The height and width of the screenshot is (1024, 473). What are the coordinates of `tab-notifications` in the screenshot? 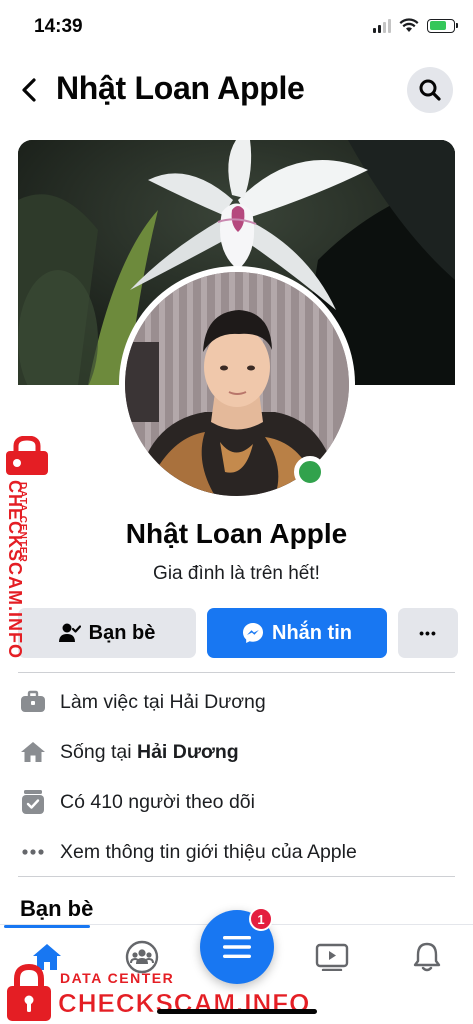 It's located at (427, 957).